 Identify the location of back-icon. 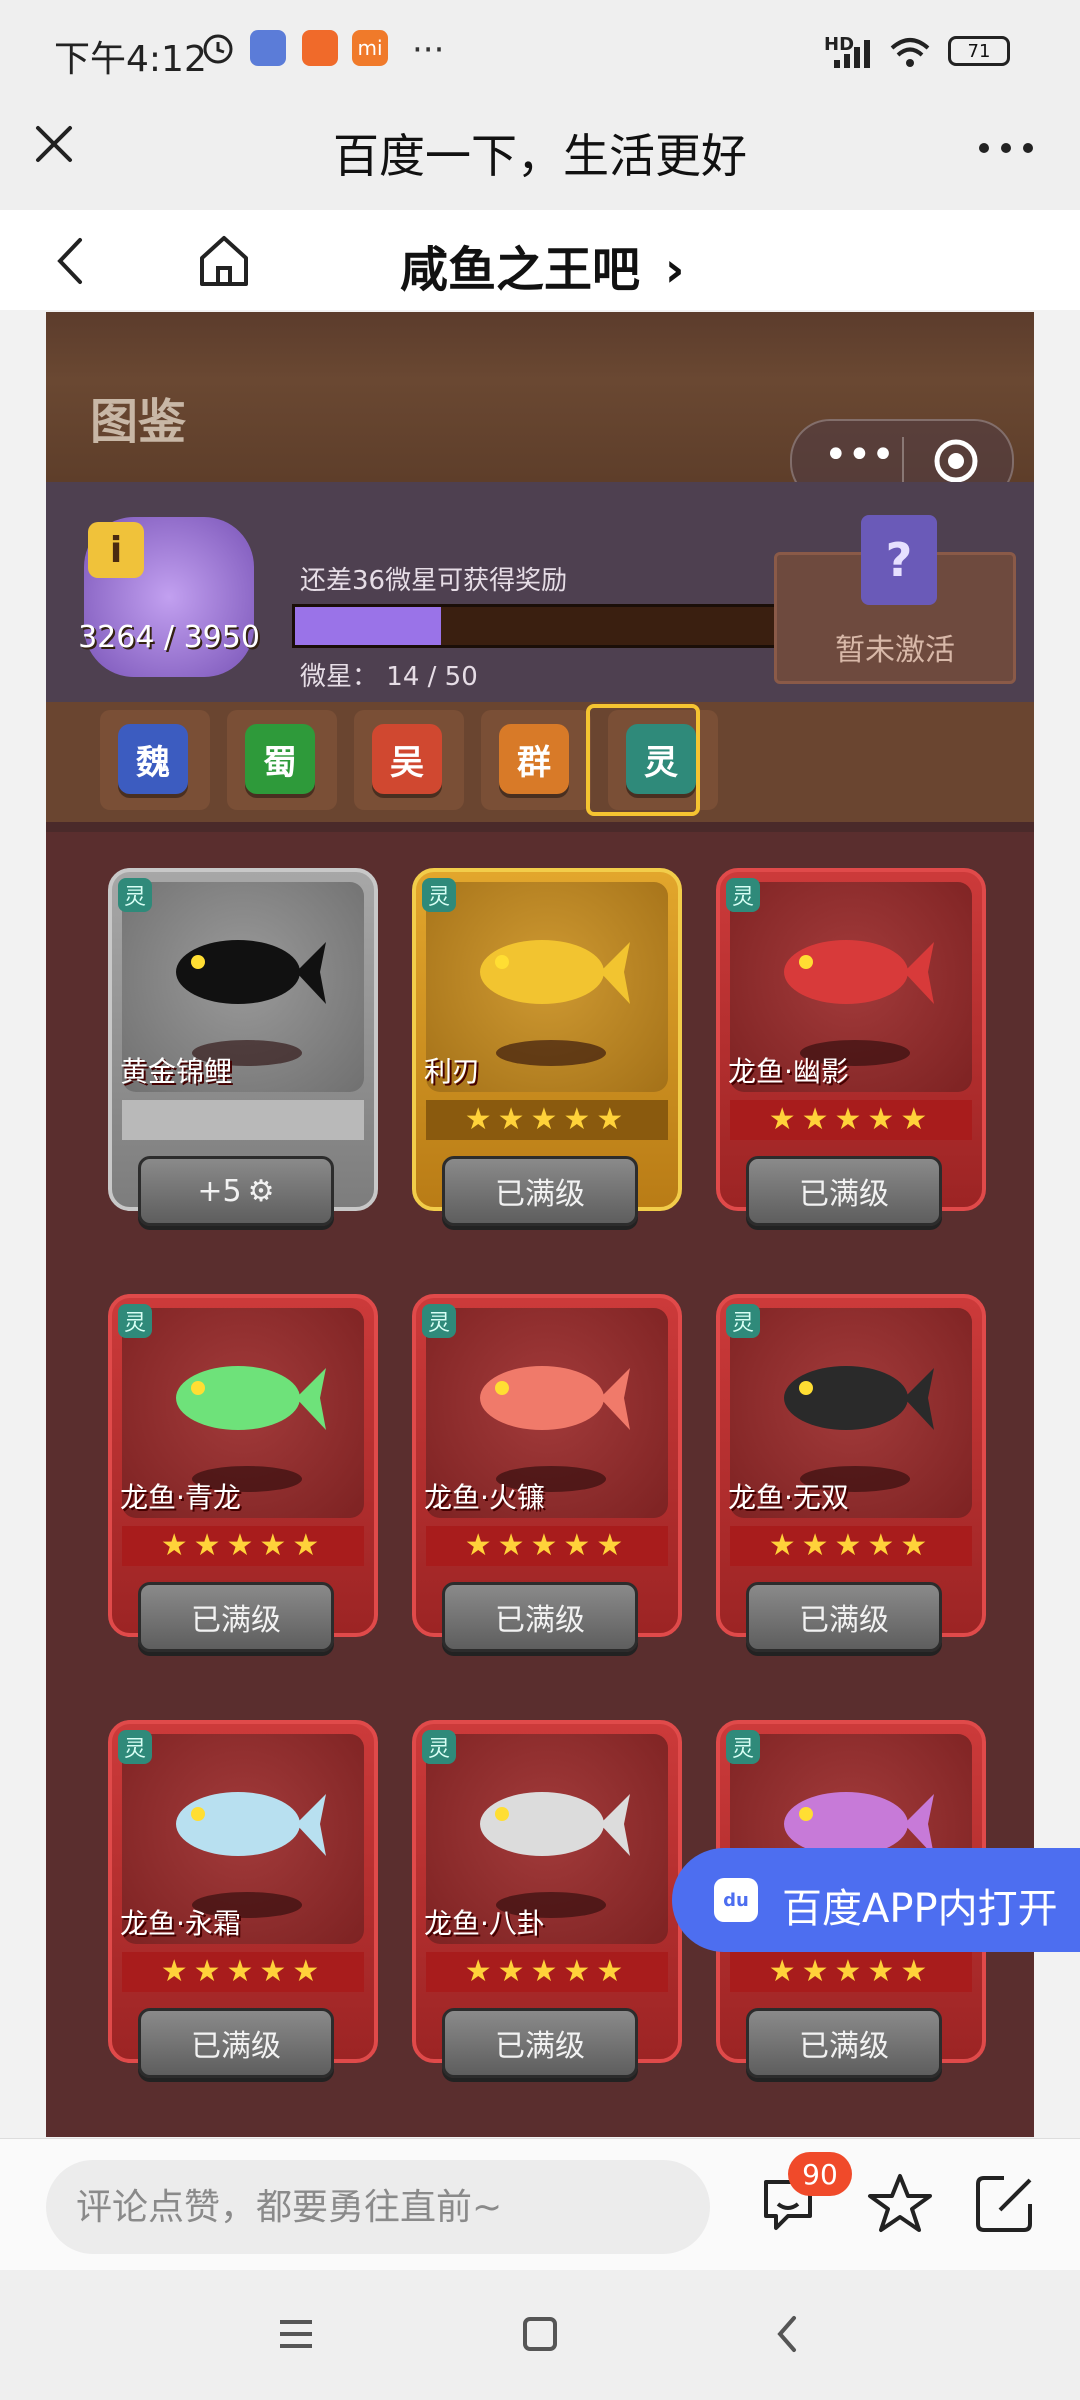
(70, 261).